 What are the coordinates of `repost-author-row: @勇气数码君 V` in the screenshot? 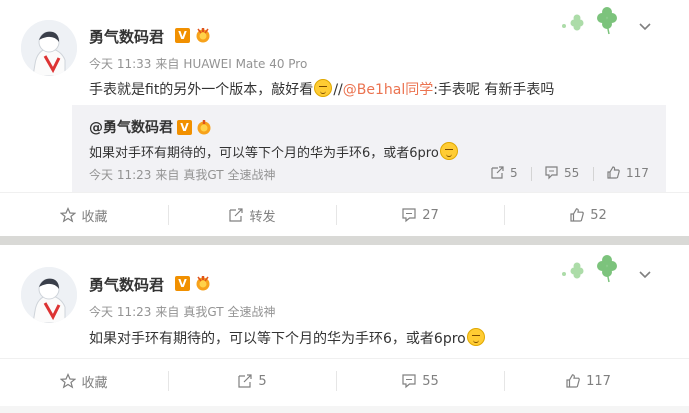 It's located at (151, 127).